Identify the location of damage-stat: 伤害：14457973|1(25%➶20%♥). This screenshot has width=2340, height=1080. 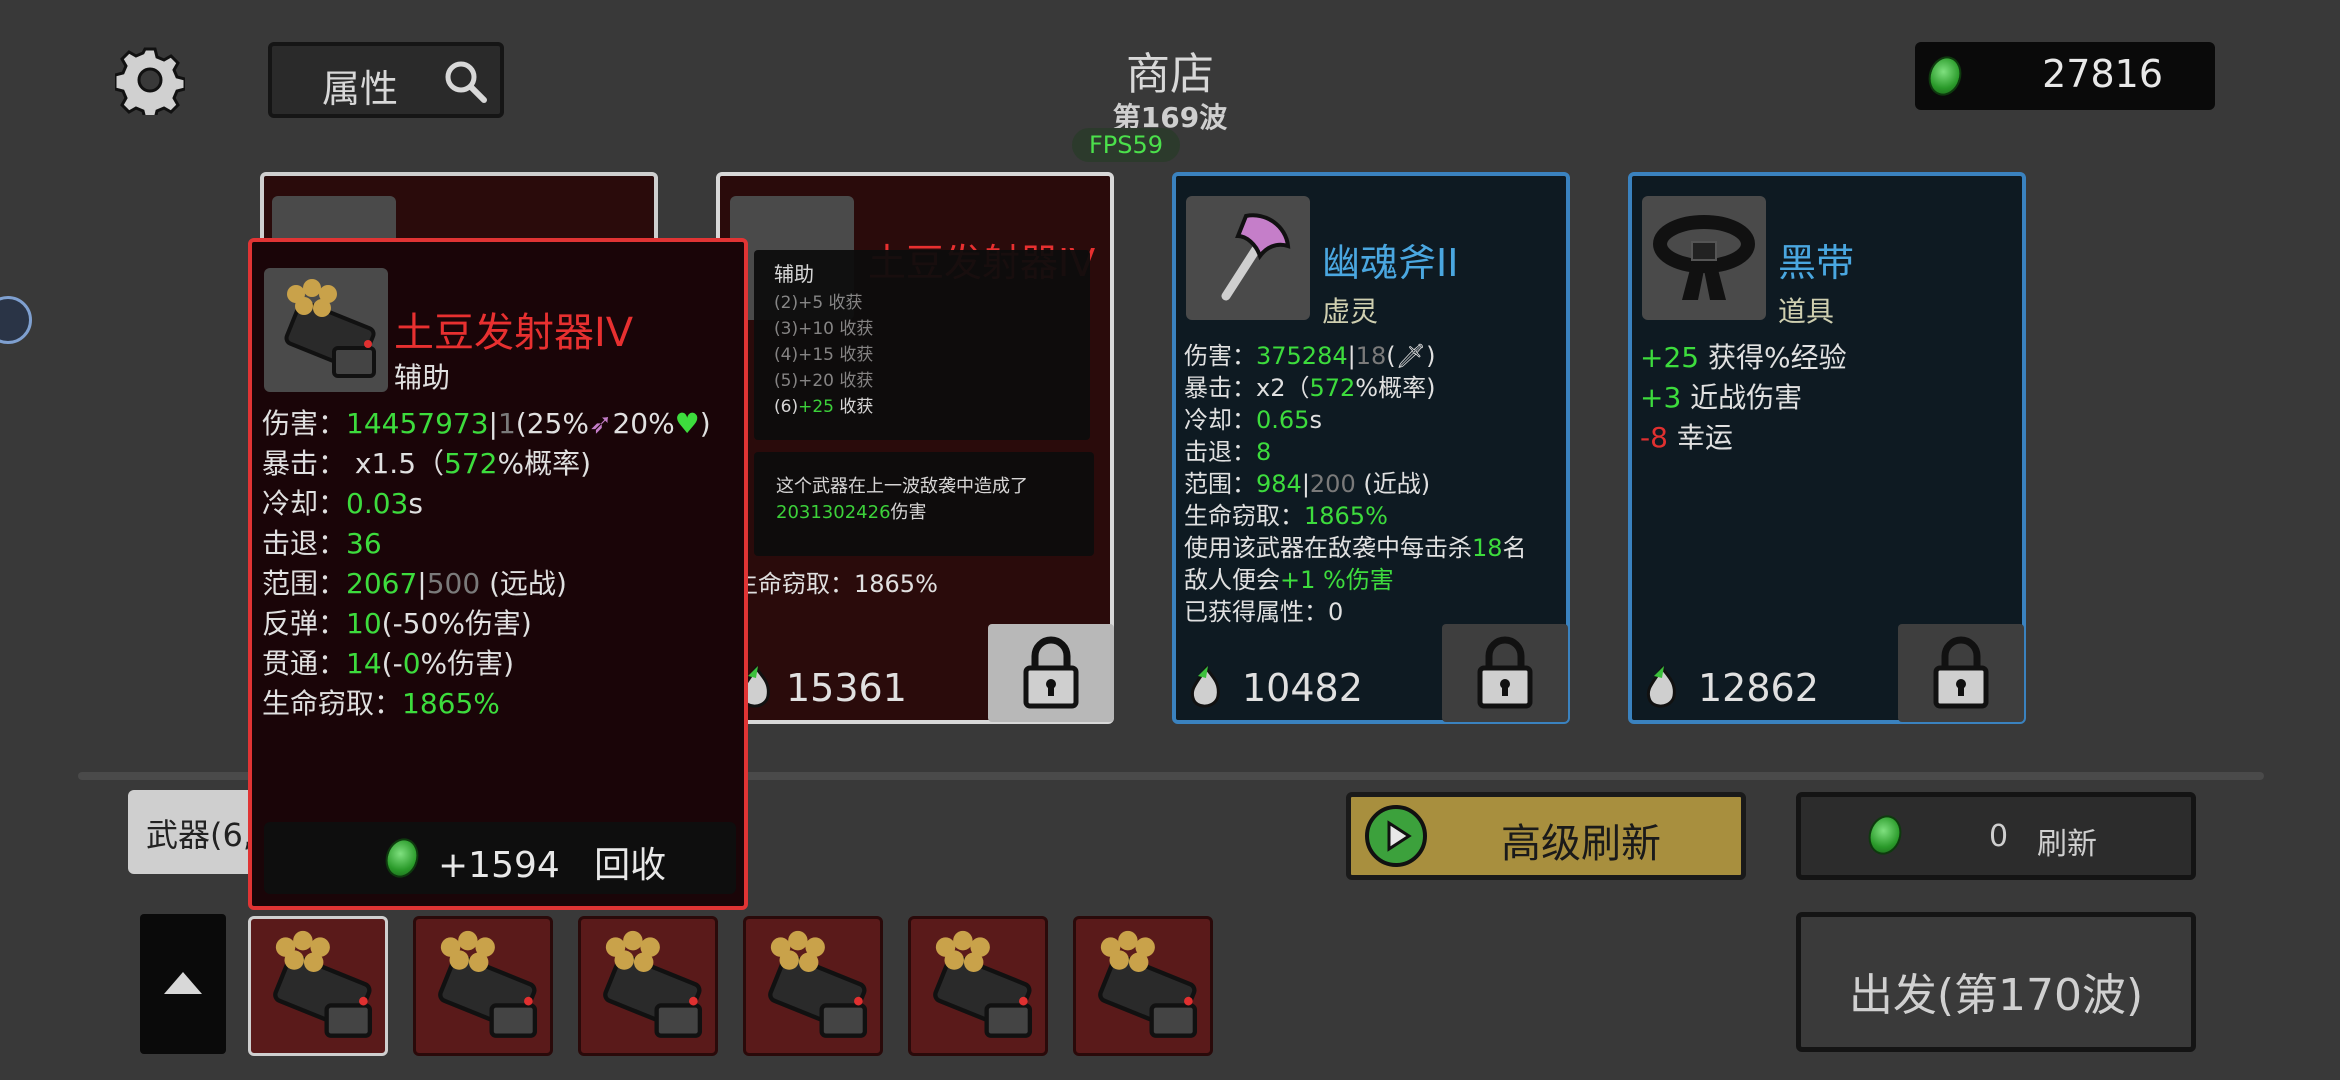
(486, 423).